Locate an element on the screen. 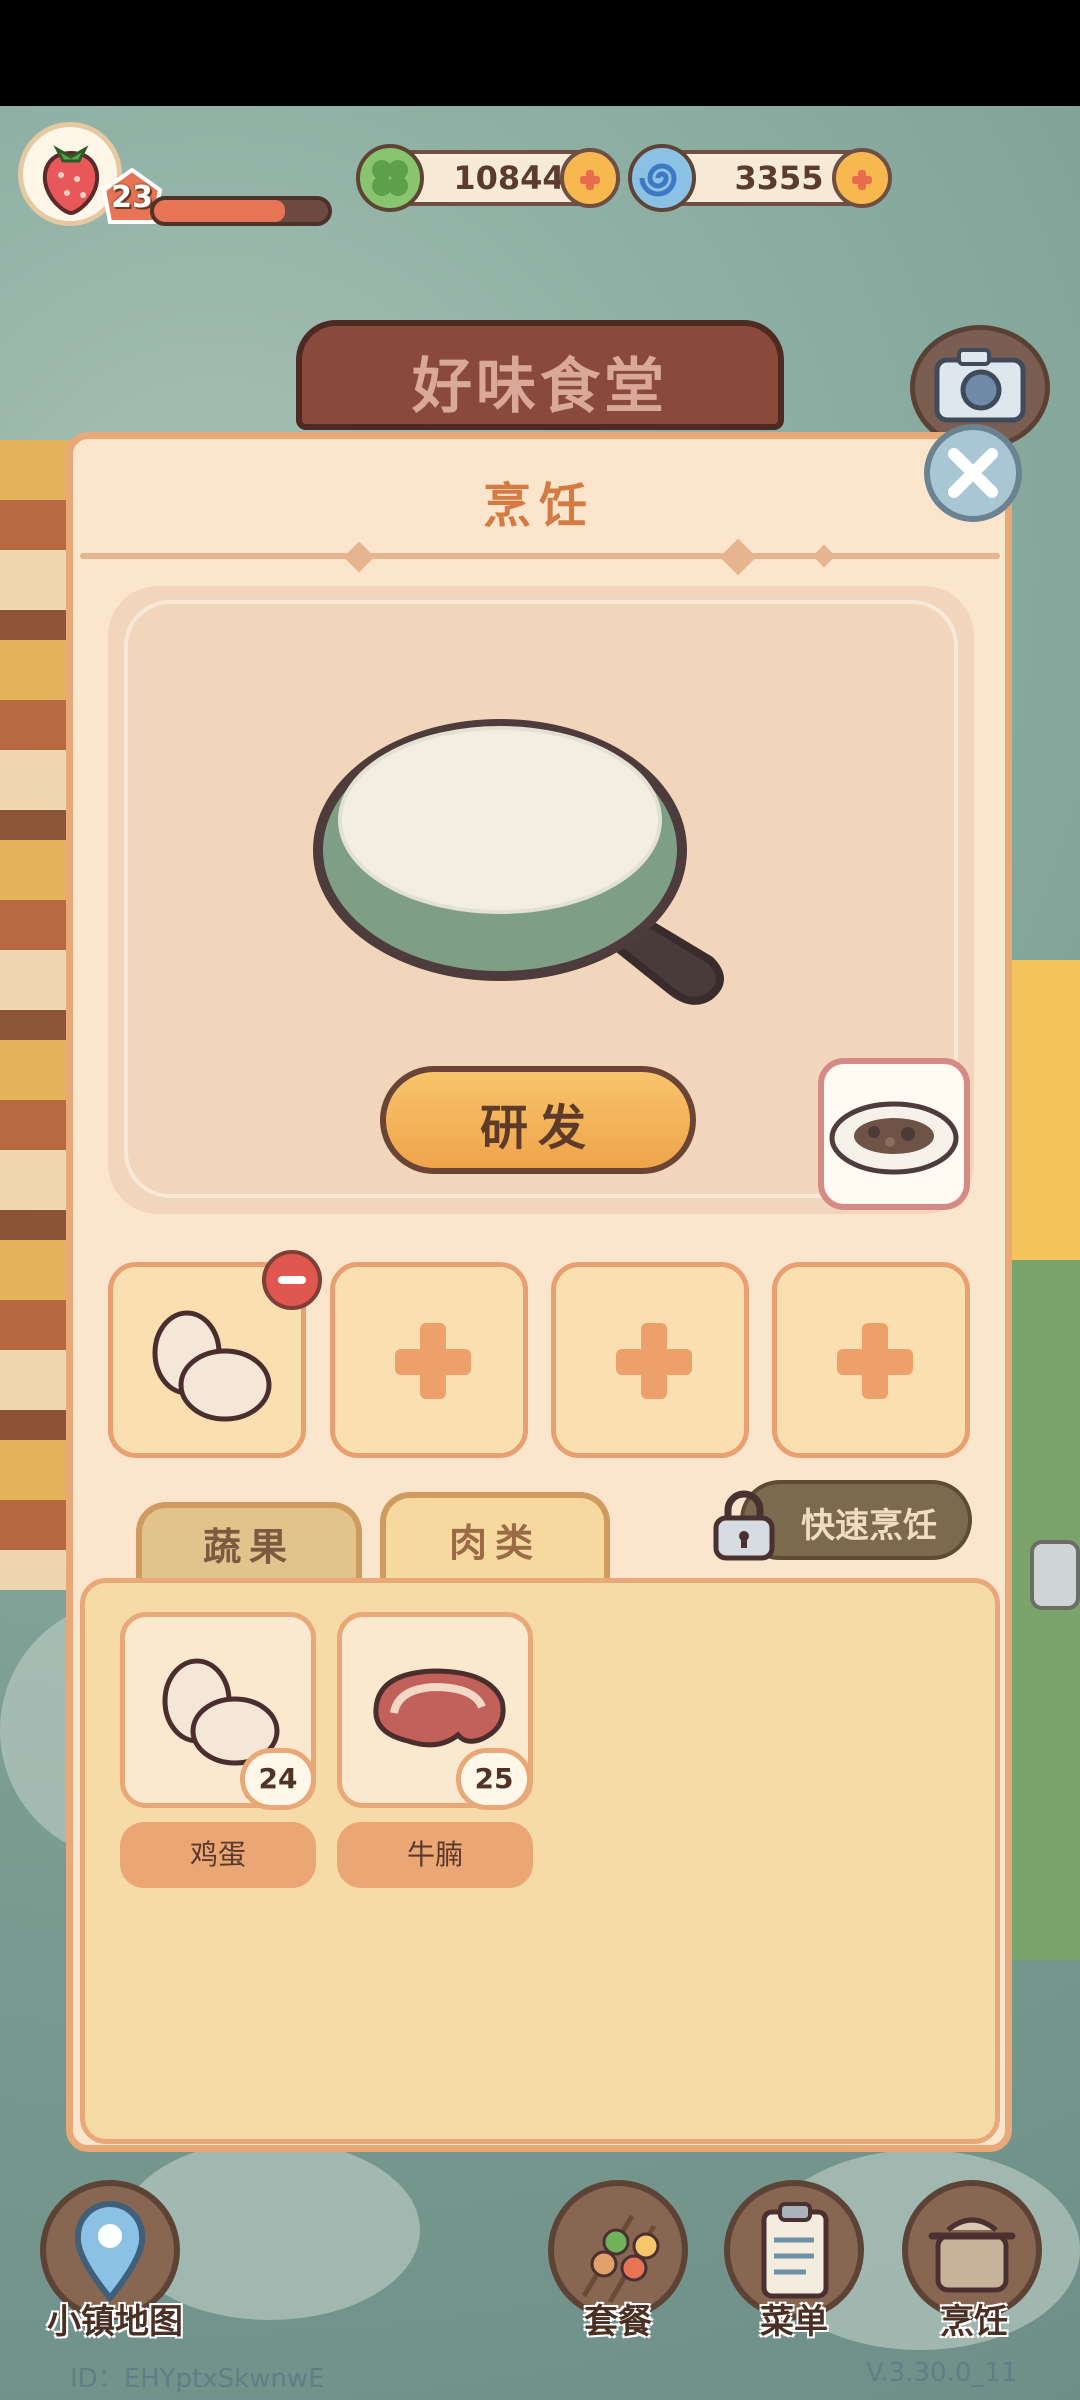 Image resolution: width=1080 pixels, height=2400 pixels. close-button is located at coordinates (973, 473).